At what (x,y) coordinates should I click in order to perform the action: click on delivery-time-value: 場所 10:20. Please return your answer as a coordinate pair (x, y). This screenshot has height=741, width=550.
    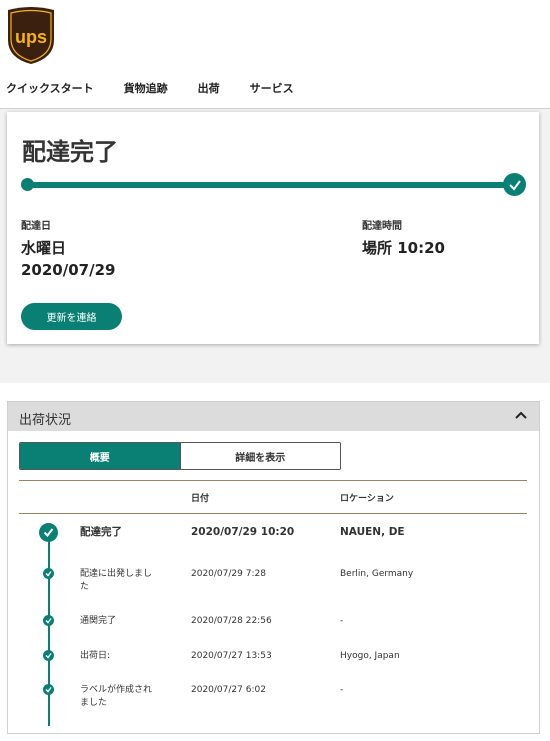
    Looking at the image, I should click on (403, 248).